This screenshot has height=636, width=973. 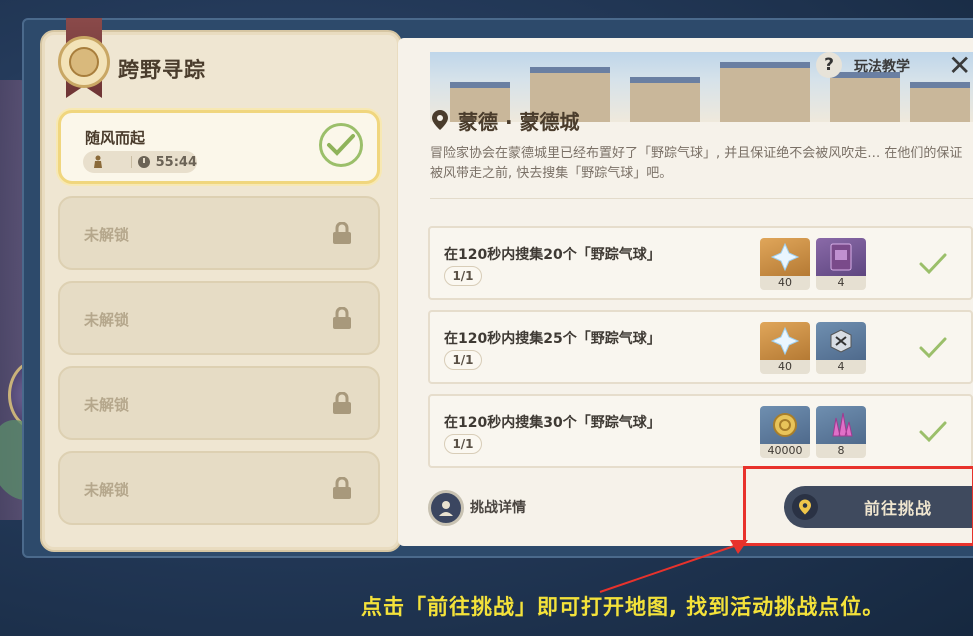 What do you see at coordinates (701, 198) in the screenshot?
I see `divider` at bounding box center [701, 198].